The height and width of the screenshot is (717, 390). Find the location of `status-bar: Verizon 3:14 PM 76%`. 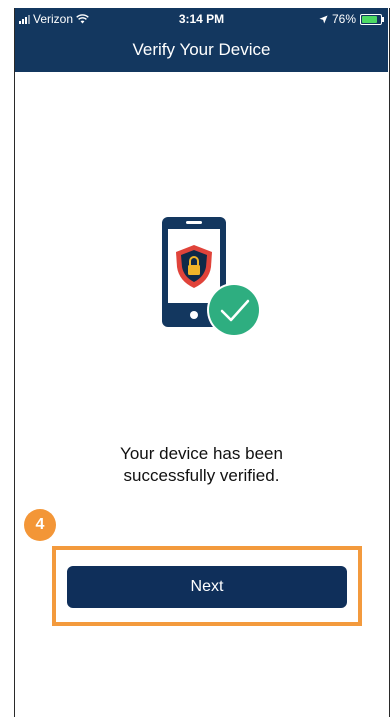

status-bar: Verizon 3:14 PM 76% is located at coordinates (201, 19).